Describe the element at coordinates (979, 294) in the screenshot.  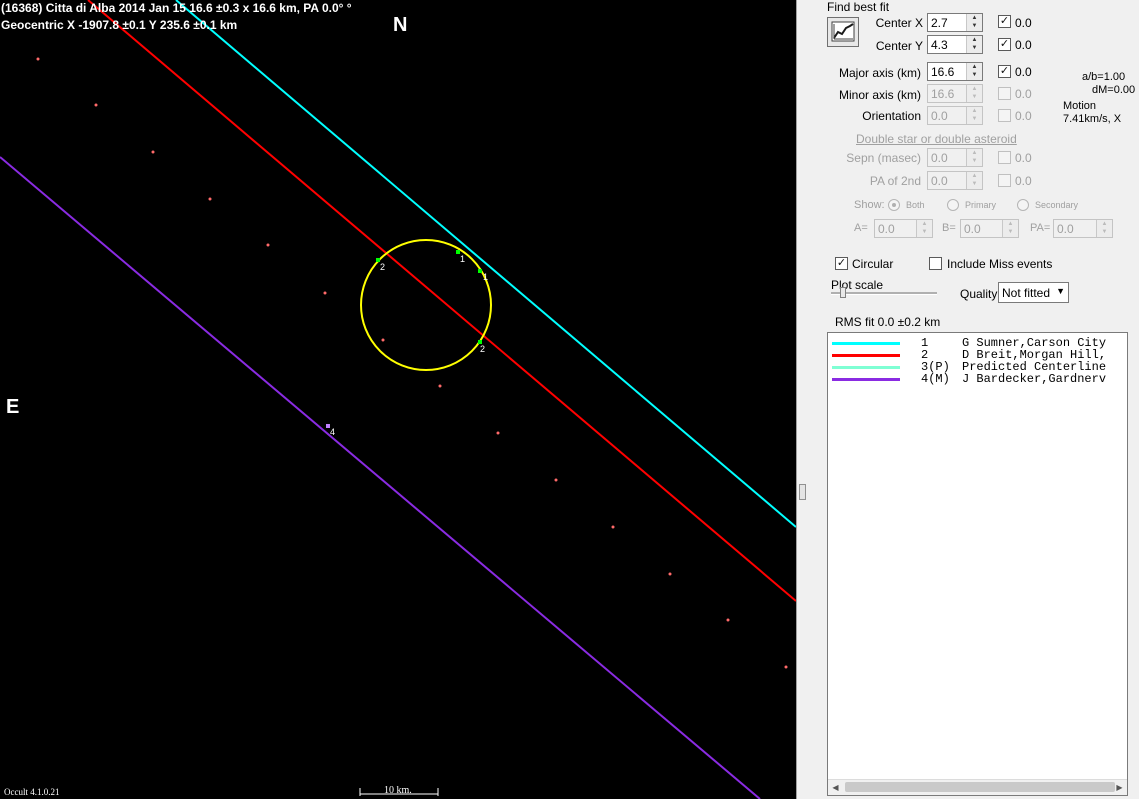
I see `quality-label: Quality` at that location.